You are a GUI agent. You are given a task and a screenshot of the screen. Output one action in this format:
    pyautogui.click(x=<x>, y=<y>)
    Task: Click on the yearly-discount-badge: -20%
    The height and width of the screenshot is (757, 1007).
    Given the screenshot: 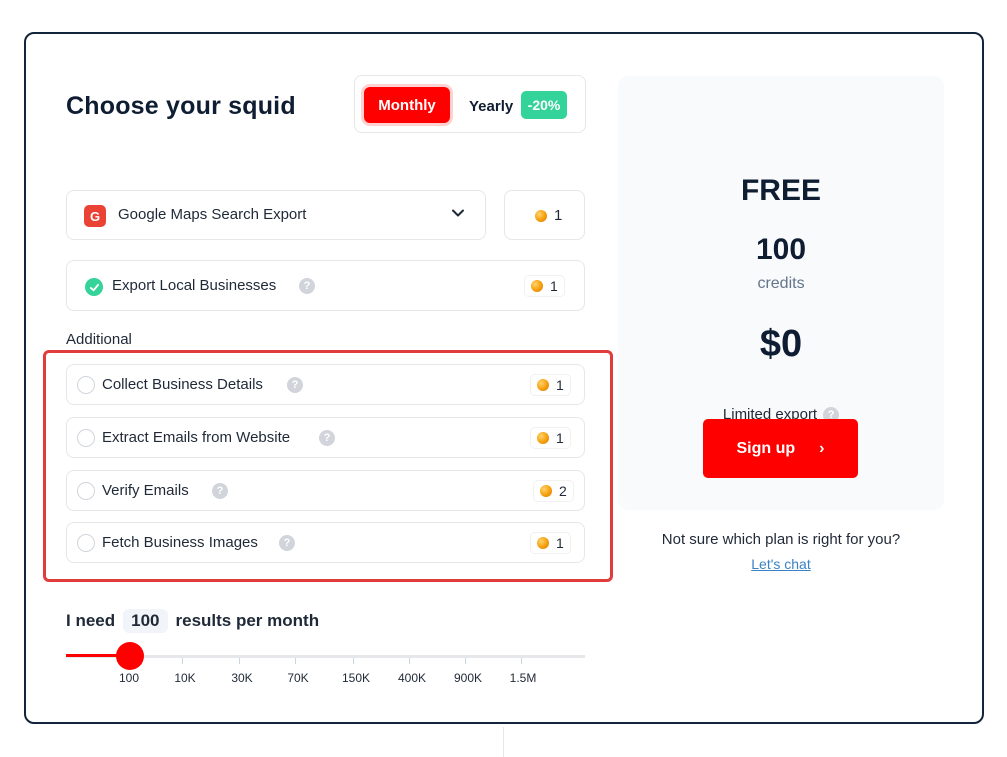 What is the action you would take?
    pyautogui.click(x=544, y=105)
    